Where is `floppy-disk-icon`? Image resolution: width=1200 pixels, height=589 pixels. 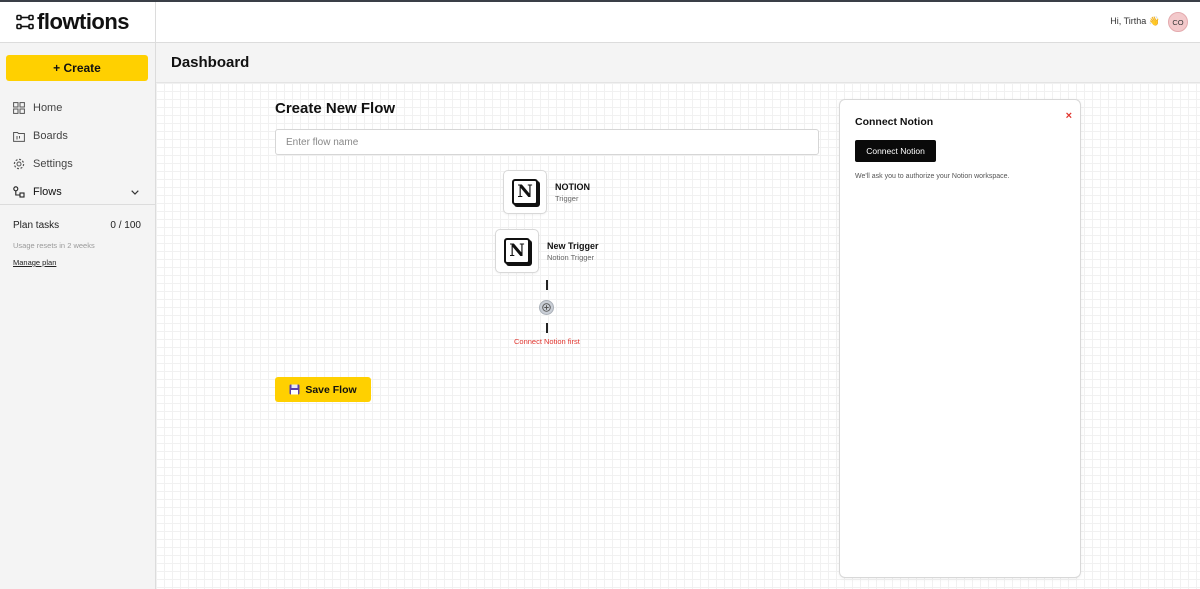
floppy-disk-icon is located at coordinates (294, 389).